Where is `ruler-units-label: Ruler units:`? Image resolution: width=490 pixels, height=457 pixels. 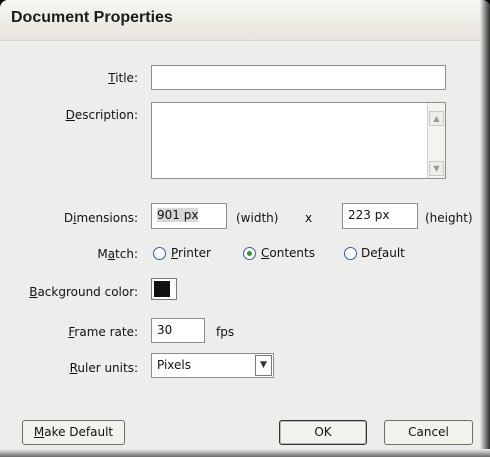 ruler-units-label: Ruler units: is located at coordinates (103, 368).